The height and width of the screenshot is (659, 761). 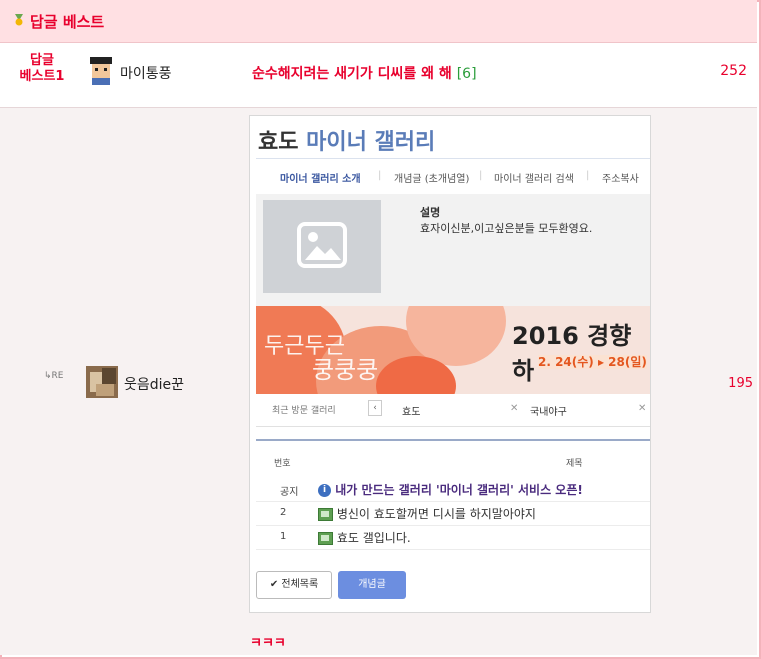 What do you see at coordinates (146, 73) in the screenshot?
I see `author-nickname: 마이통풍` at bounding box center [146, 73].